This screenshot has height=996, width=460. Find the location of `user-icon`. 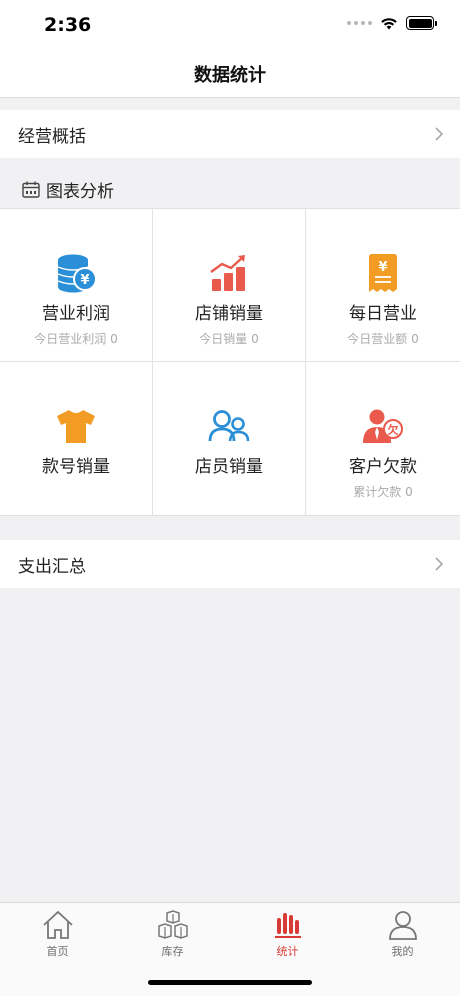

user-icon is located at coordinates (402, 925).